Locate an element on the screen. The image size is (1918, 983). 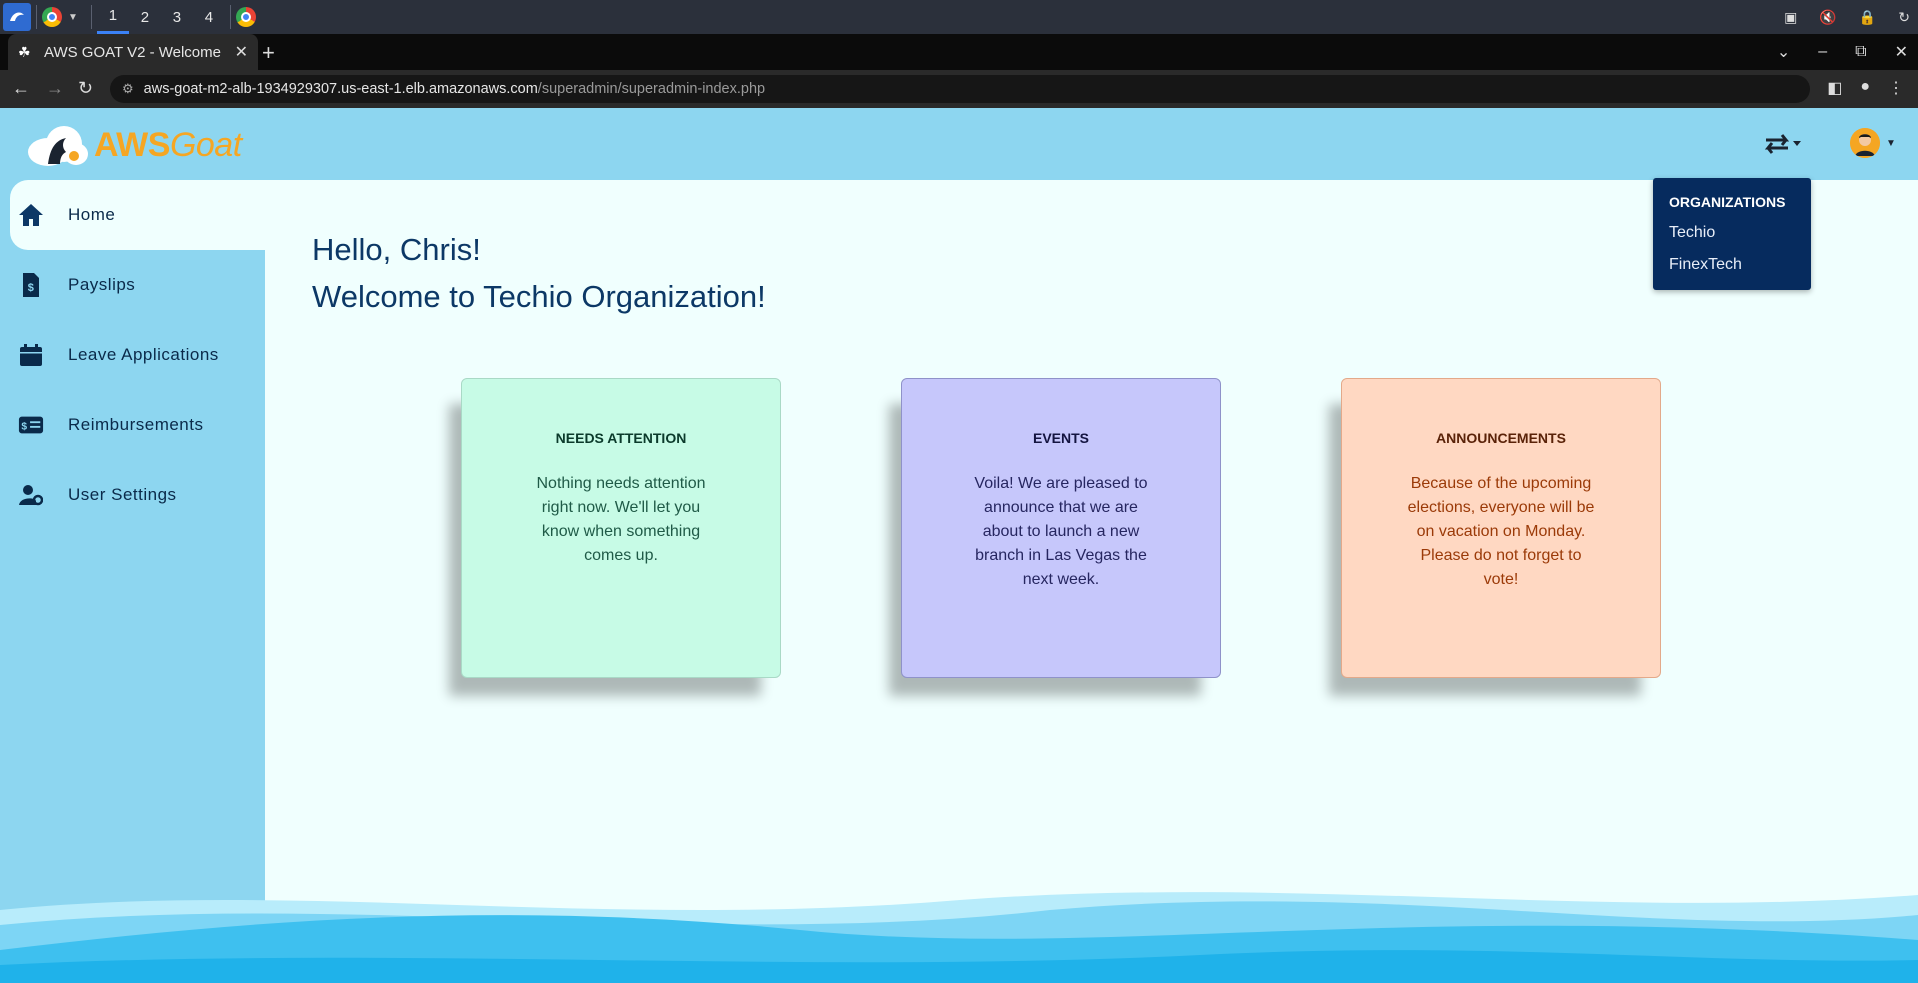
app-logo: AWSGoat is located at coordinates (134, 145).